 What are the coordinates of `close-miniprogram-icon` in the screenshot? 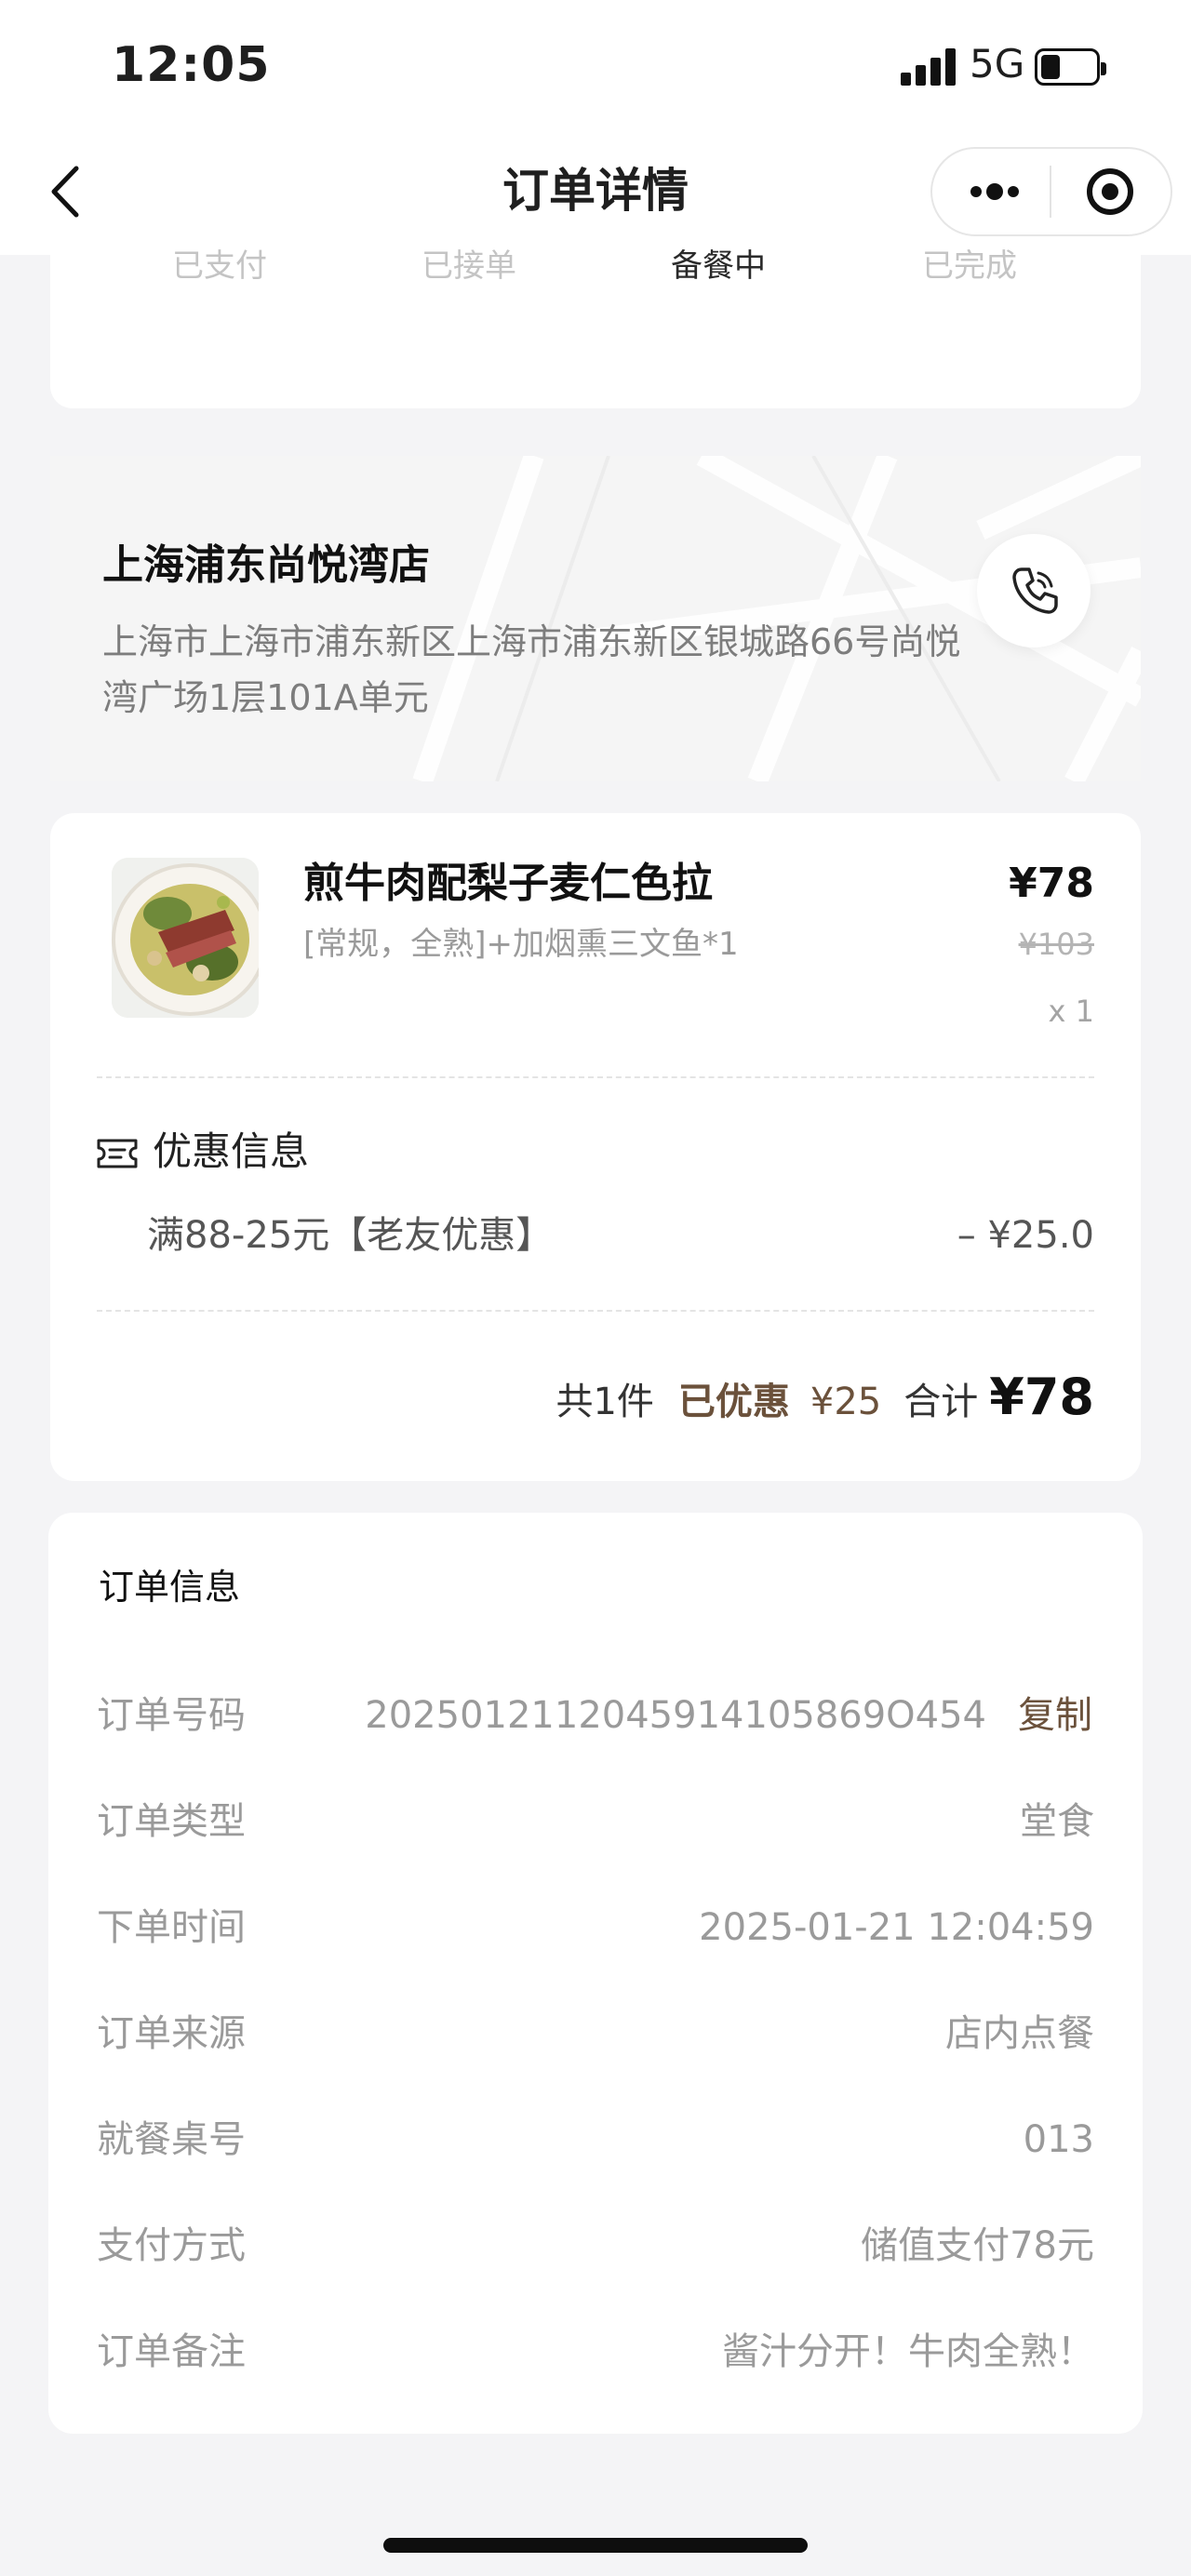 It's located at (1110, 192).